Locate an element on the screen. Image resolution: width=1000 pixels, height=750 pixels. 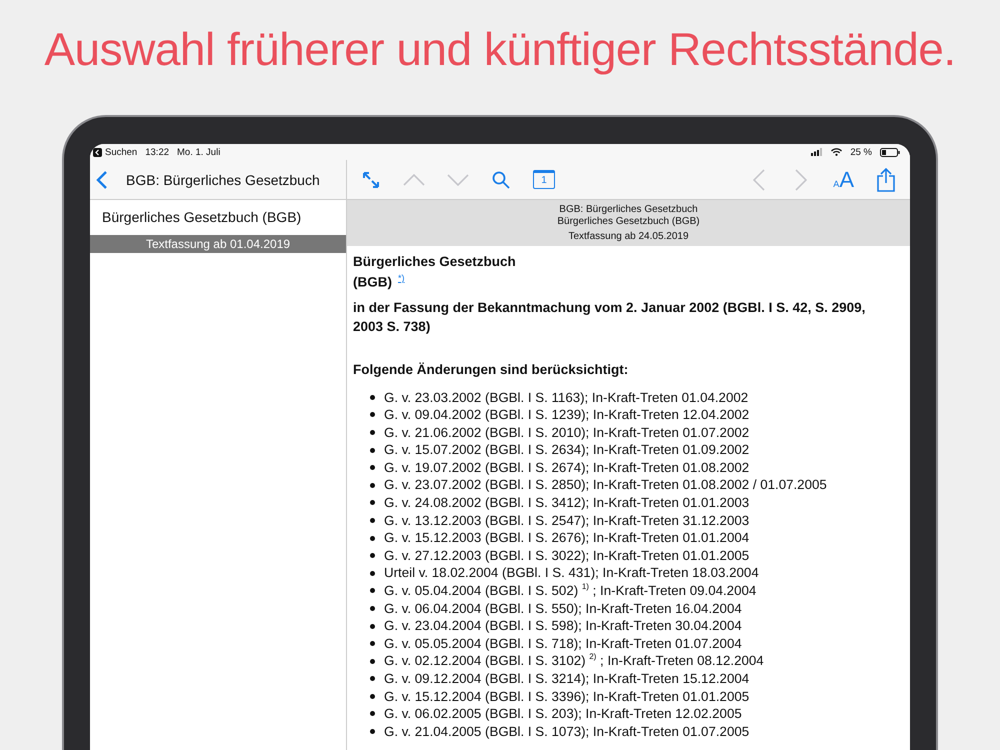
changes-heading: Folgende Änderungen sind berücksichtigt: is located at coordinates (491, 369).